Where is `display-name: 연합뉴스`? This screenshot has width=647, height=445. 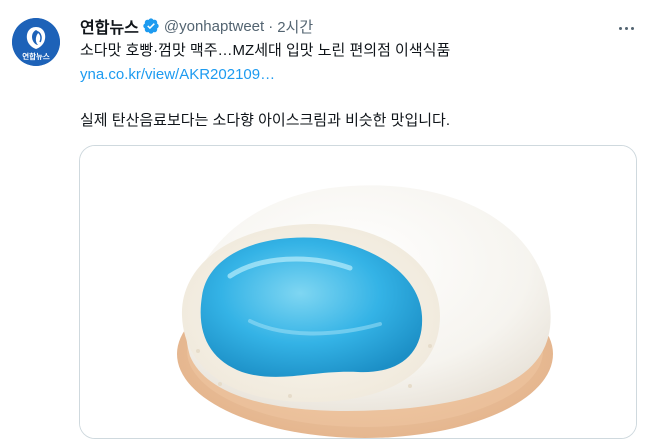
display-name: 연합뉴스 is located at coordinates (109, 26).